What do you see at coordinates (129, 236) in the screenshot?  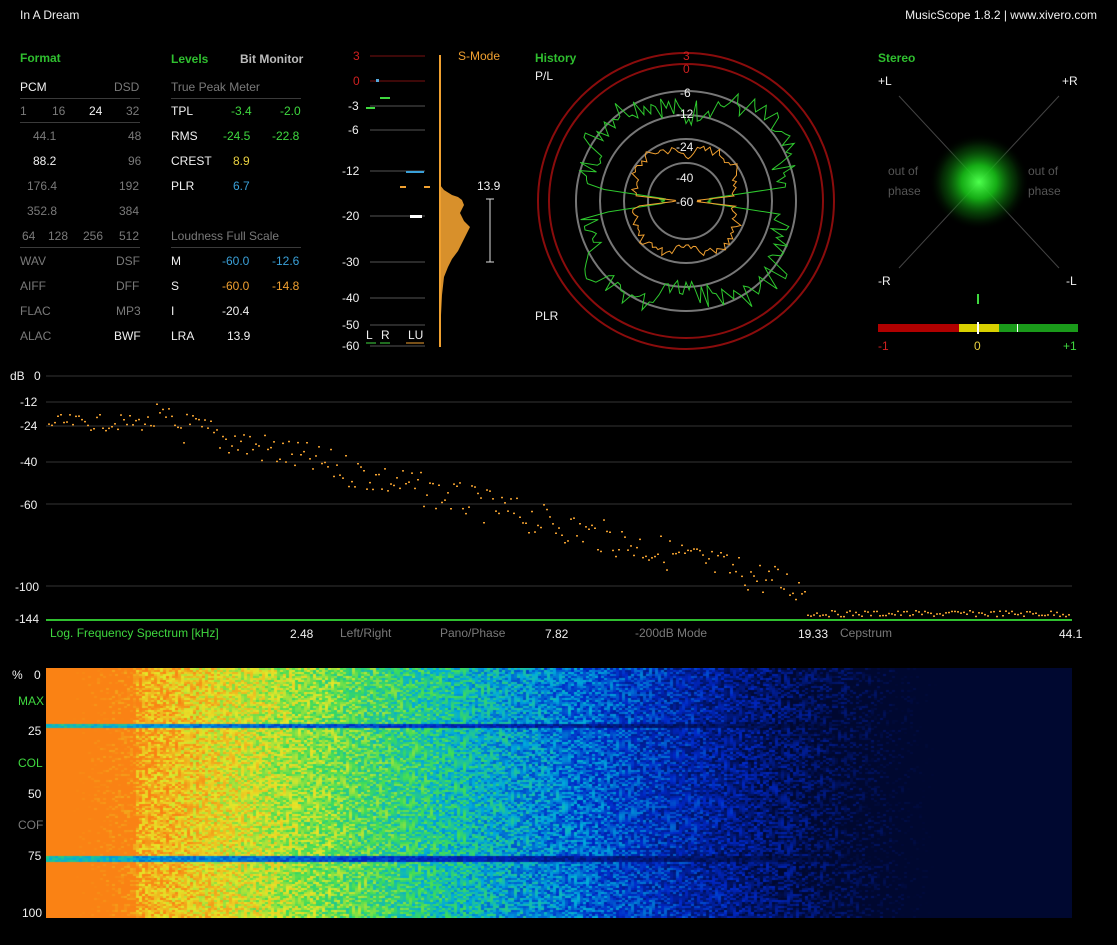 I see `dsd-512: 512` at bounding box center [129, 236].